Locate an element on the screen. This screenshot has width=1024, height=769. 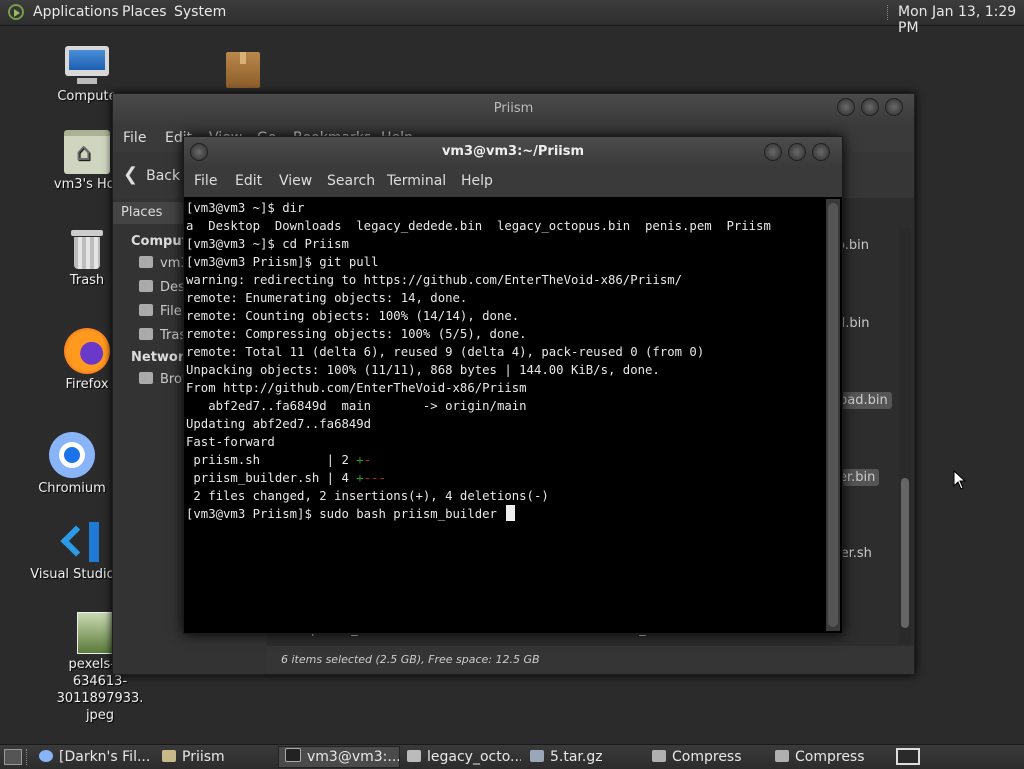
window-menu-button is located at coordinates (199, 152).